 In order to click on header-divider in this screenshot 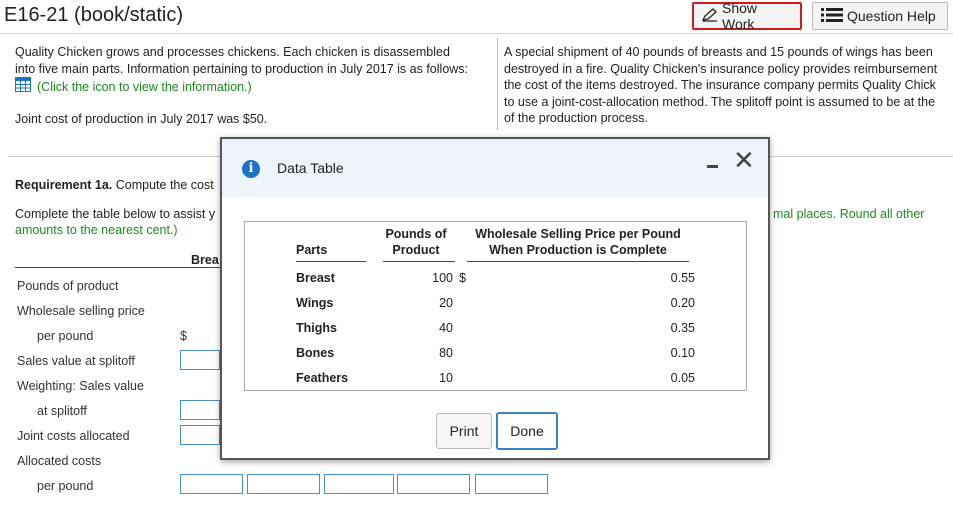, I will do `click(476, 33)`.